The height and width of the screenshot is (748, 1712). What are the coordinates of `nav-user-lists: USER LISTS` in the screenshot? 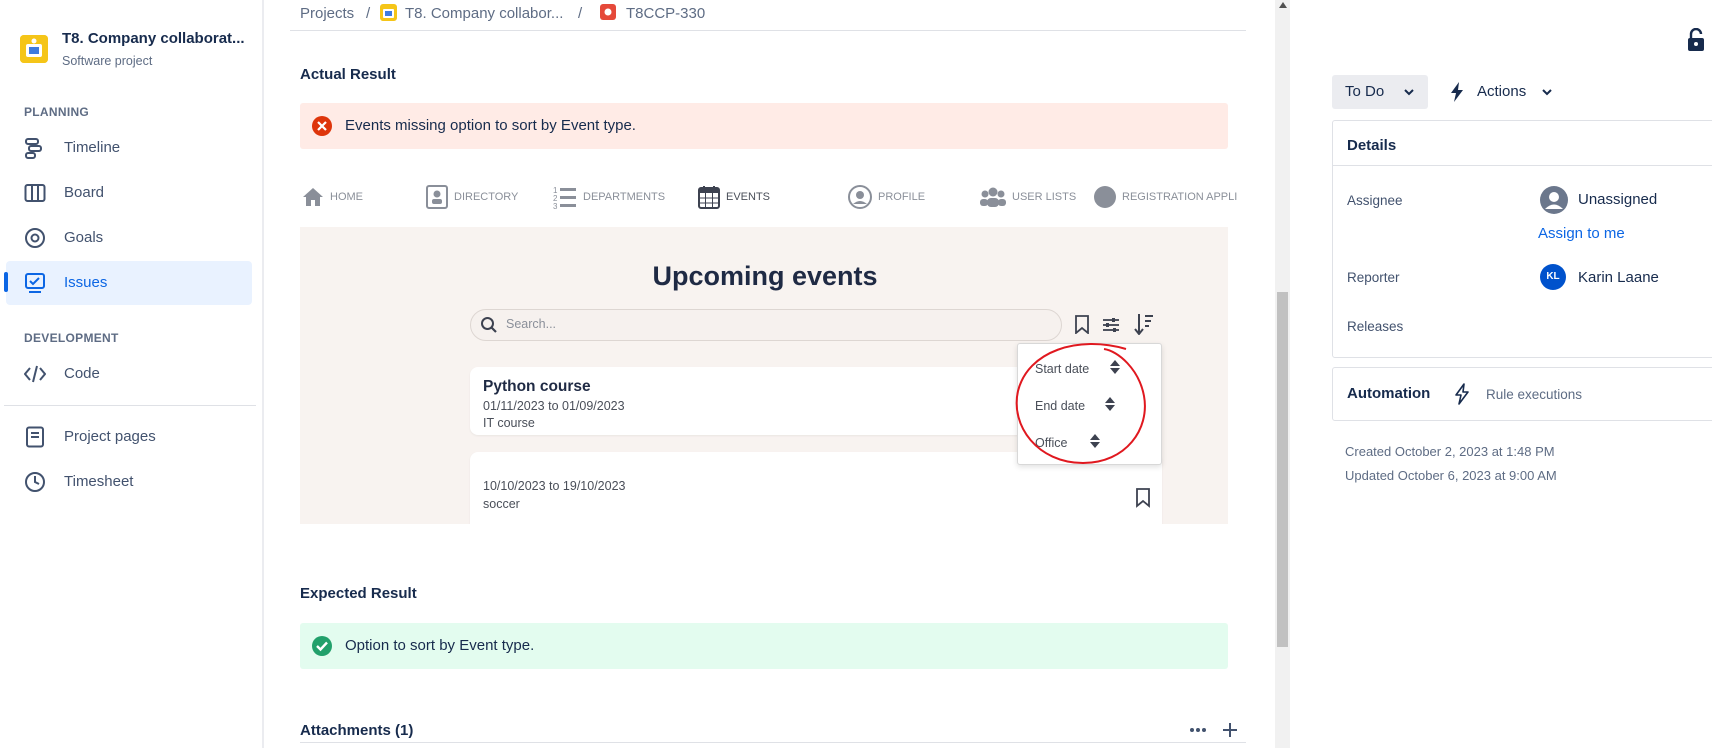 It's located at (1028, 197).